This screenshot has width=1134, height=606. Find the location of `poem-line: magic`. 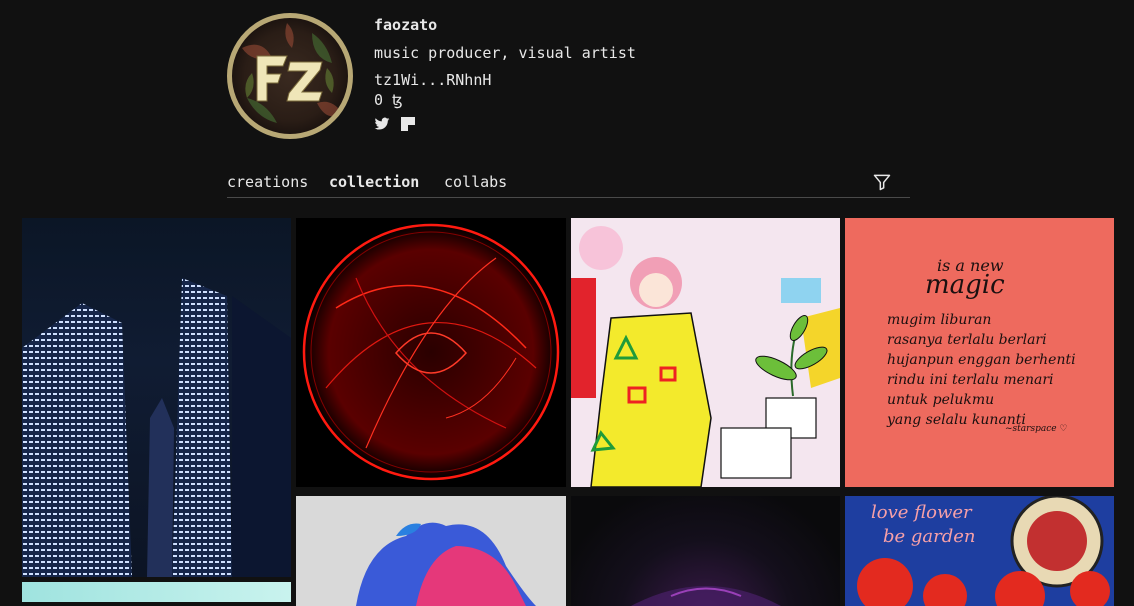

poem-line: magic is located at coordinates (965, 285).